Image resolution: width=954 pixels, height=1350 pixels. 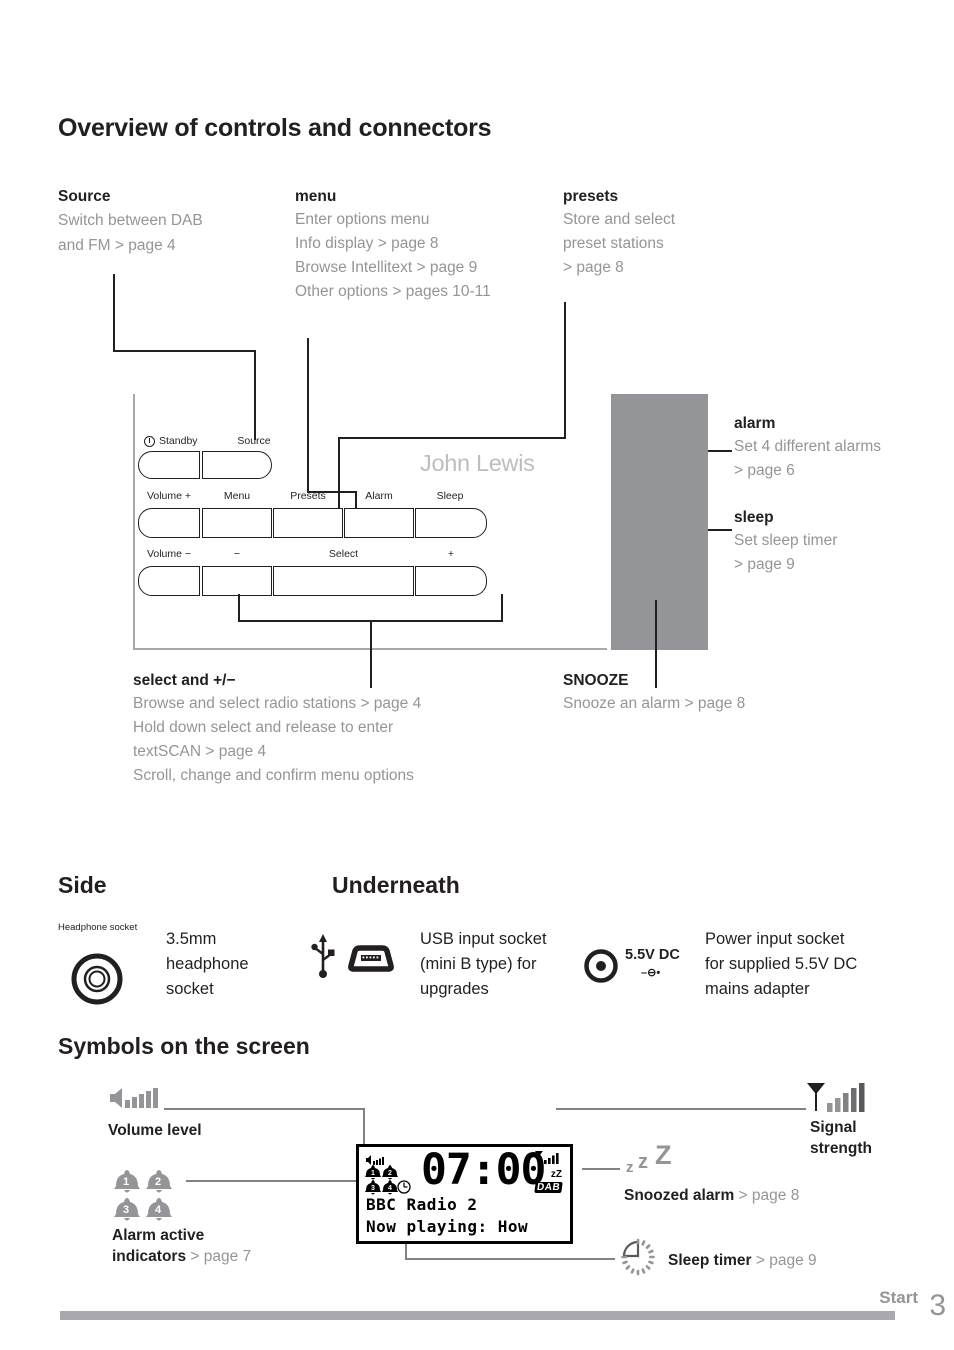 I want to click on usb-desc-line-1: (mini B type) for, so click(x=478, y=964).